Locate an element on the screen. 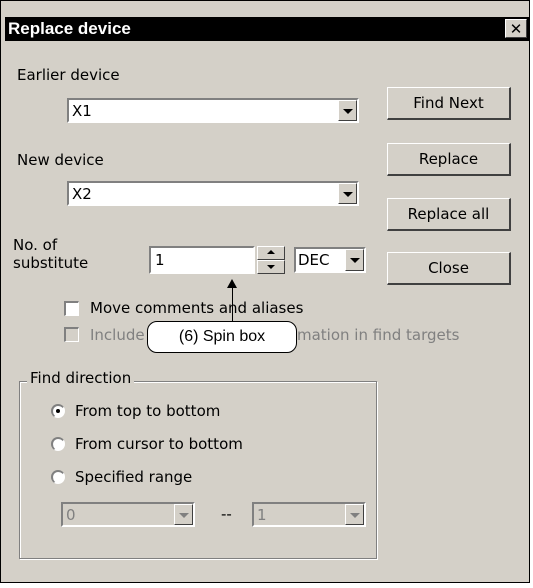 This screenshot has width=533, height=588. radio-top-to-bottom is located at coordinates (58, 411).